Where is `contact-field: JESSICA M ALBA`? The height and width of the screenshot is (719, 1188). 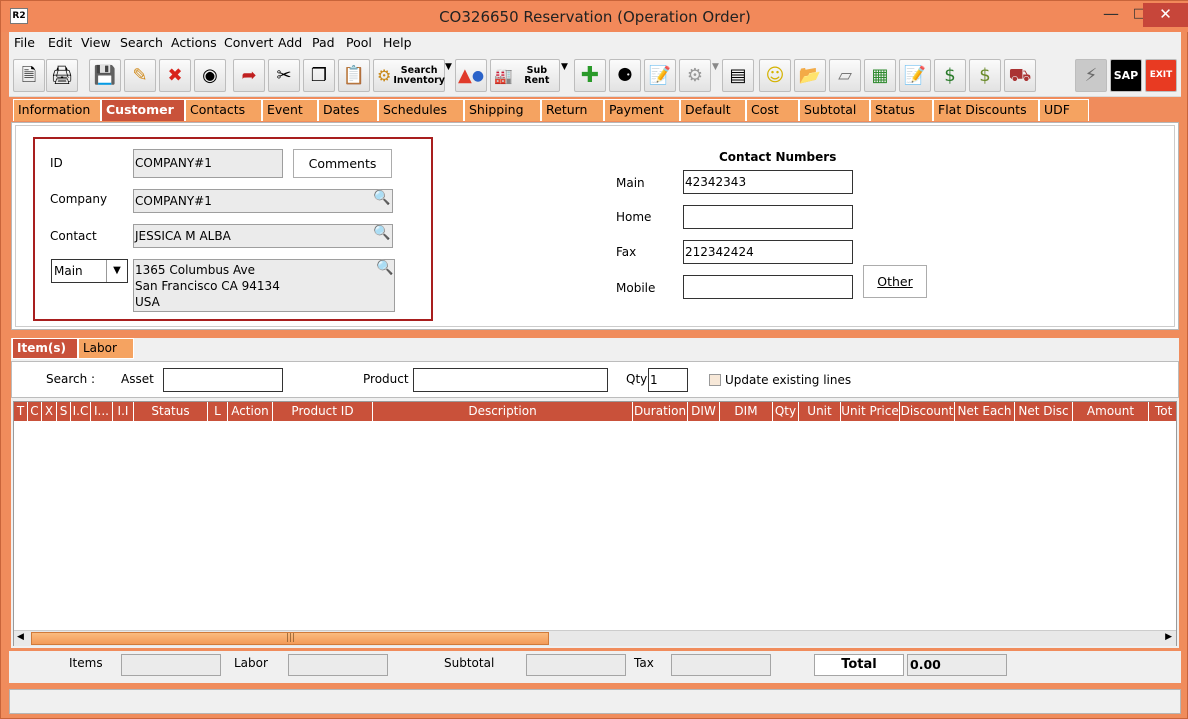 contact-field: JESSICA M ALBA is located at coordinates (263, 236).